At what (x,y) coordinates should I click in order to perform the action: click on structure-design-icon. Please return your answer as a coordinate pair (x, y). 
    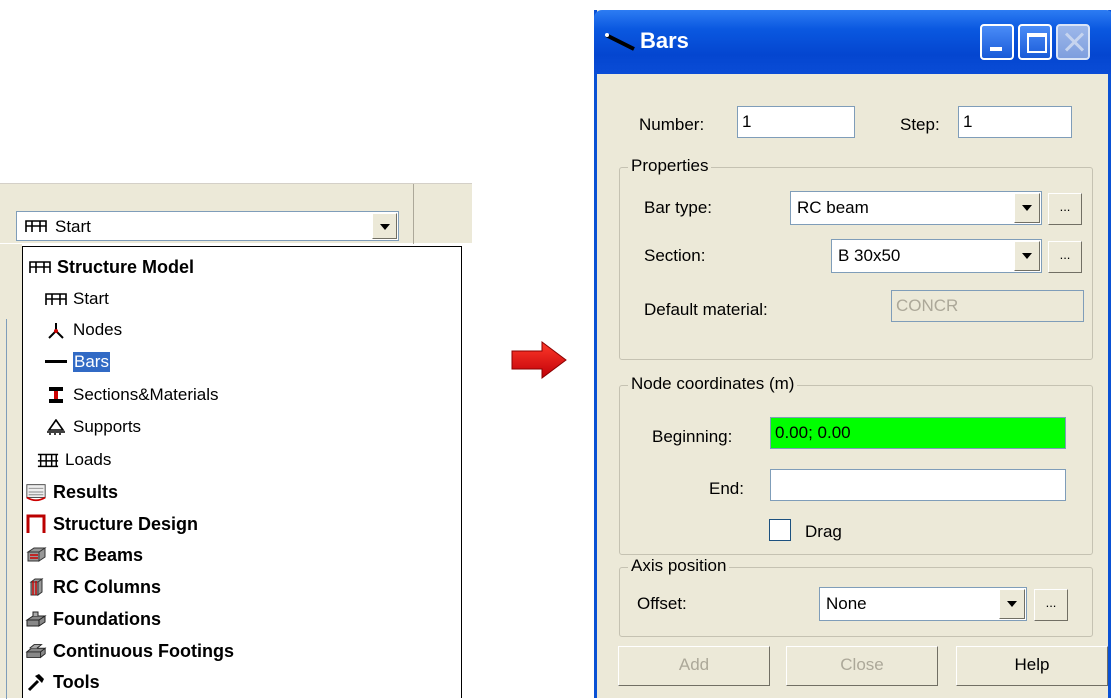
    Looking at the image, I should click on (36, 524).